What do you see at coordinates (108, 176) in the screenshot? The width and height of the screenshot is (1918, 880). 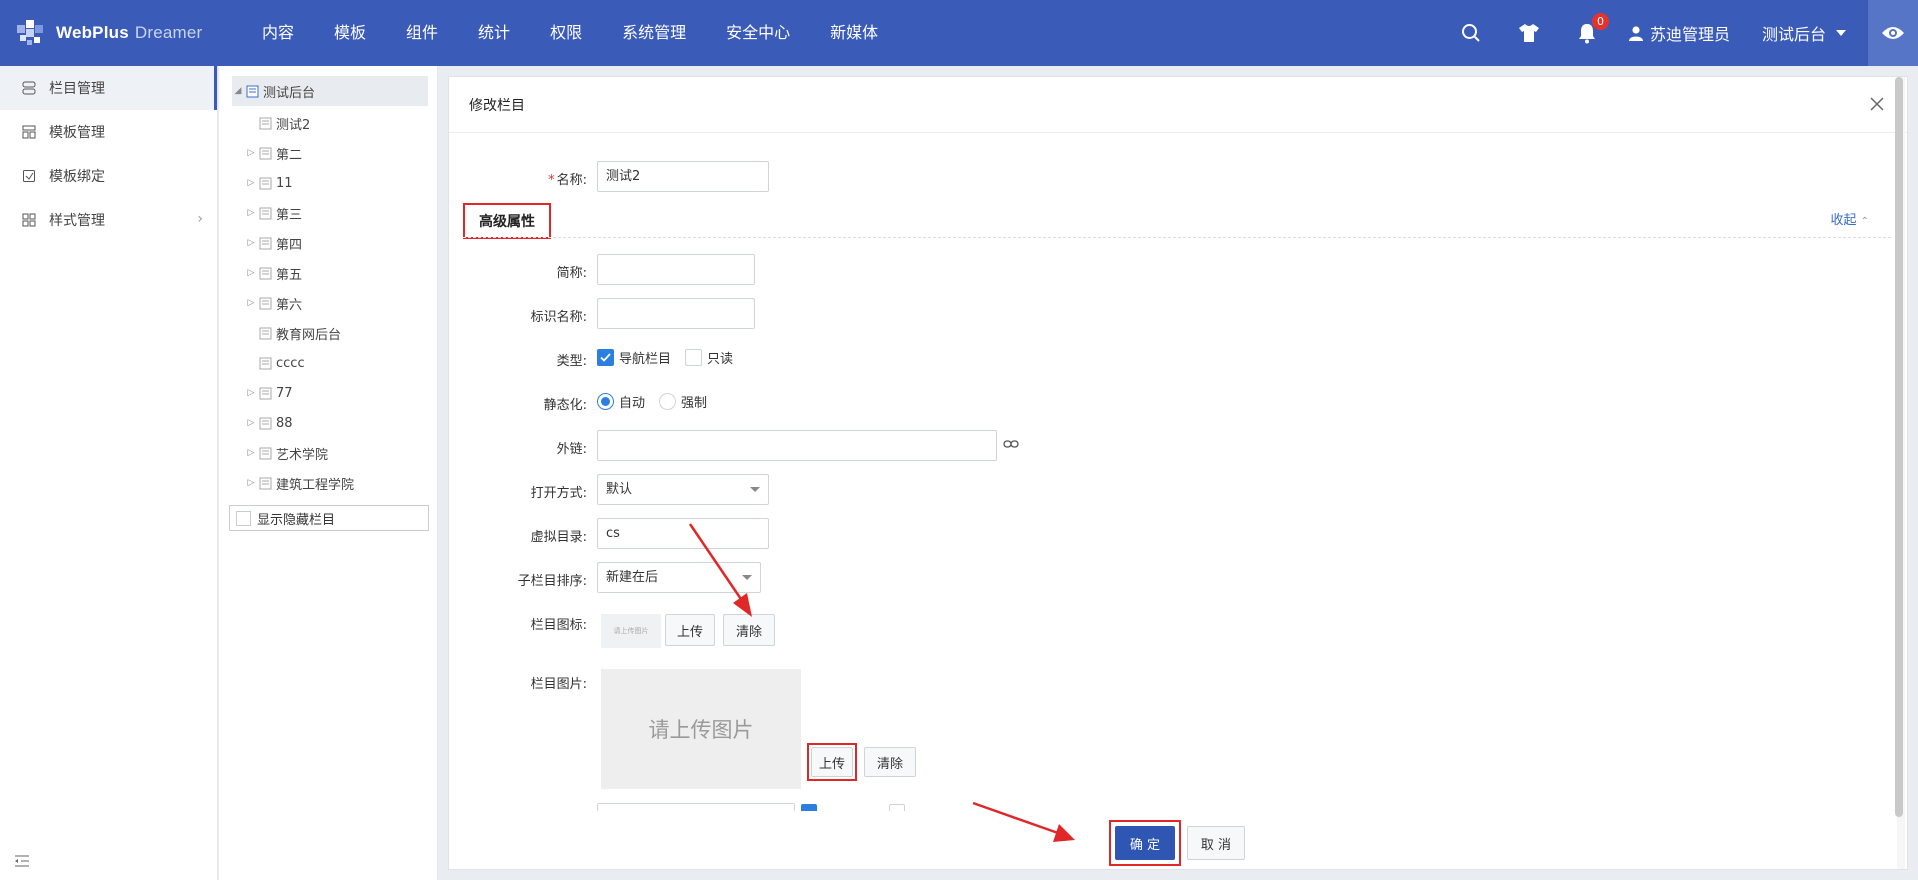 I see `sidebar-item-bind: 模板绑定` at bounding box center [108, 176].